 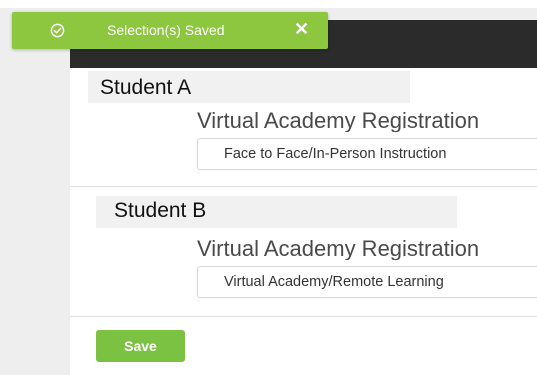 I want to click on toast-message: Selection(s) Saved, so click(x=166, y=30).